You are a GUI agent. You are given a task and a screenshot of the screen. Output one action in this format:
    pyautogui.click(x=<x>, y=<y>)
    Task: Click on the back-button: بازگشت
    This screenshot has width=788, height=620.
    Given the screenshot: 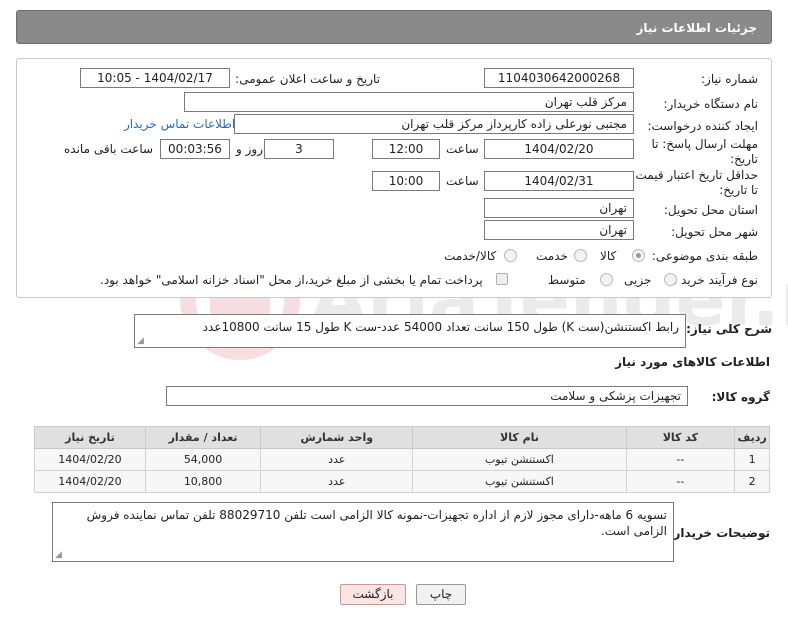 What is the action you would take?
    pyautogui.click(x=373, y=594)
    